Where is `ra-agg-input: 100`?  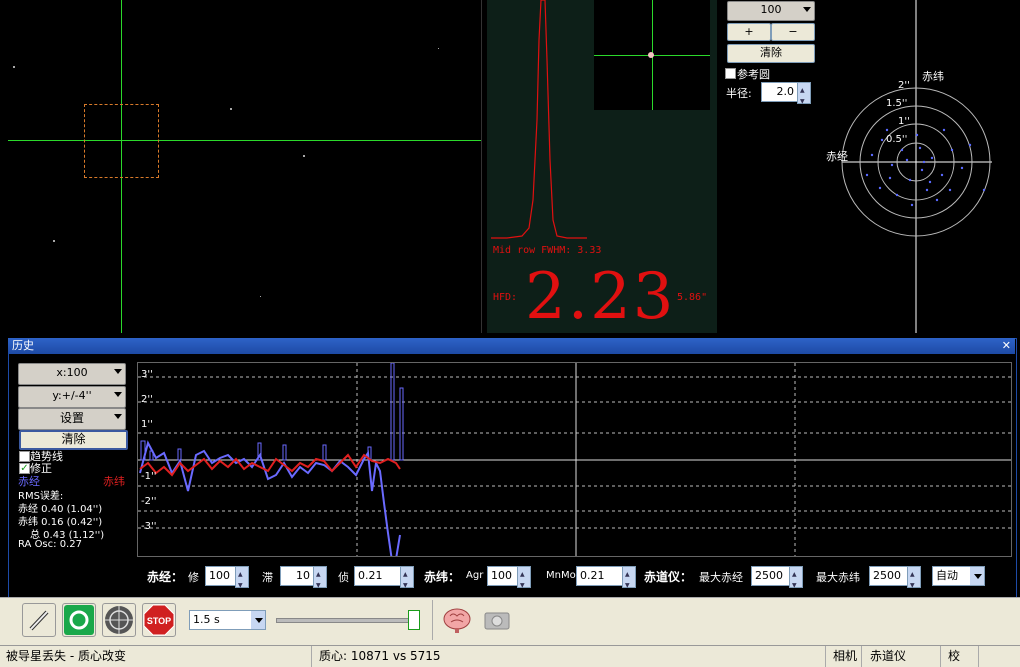 ra-agg-input: 100 is located at coordinates (227, 580).